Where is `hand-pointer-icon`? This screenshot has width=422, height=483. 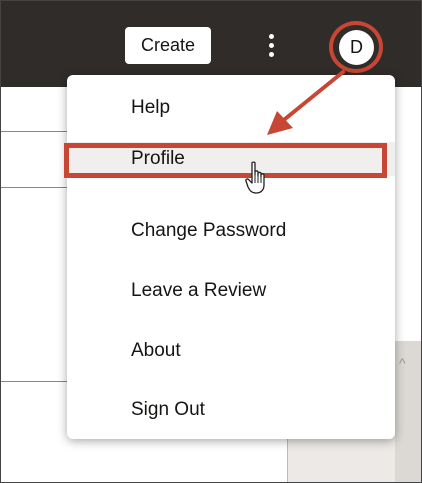
hand-pointer-icon is located at coordinates (255, 177).